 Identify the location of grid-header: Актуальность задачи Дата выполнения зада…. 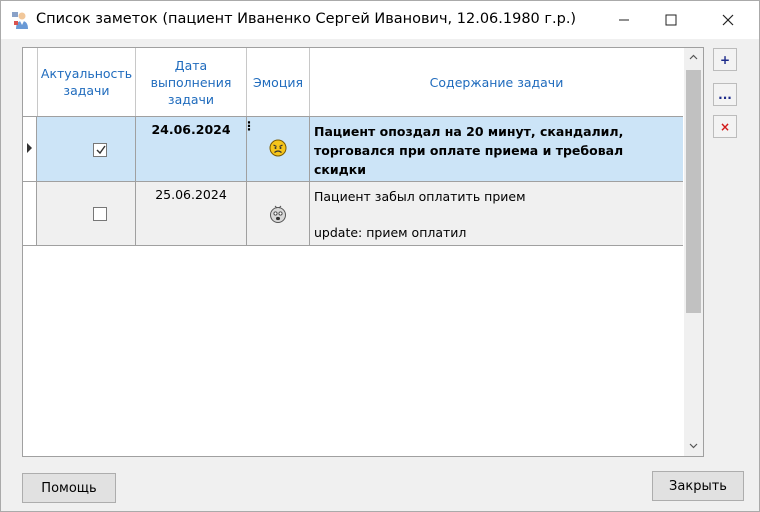
(353, 82).